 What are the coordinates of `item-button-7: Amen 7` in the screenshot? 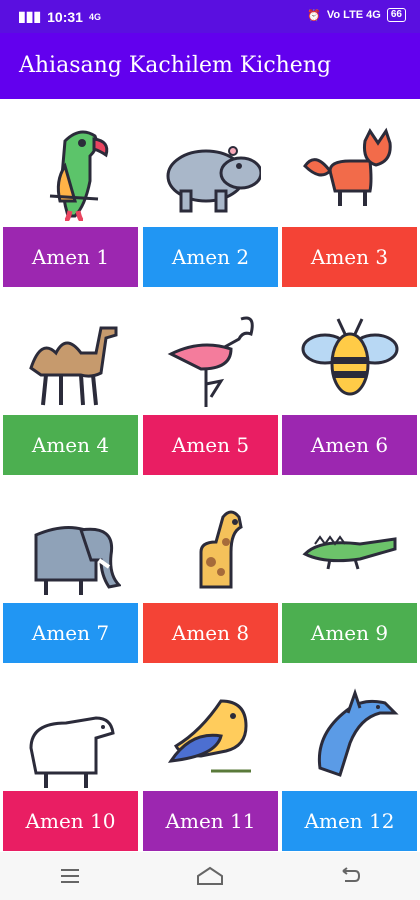 It's located at (70, 633).